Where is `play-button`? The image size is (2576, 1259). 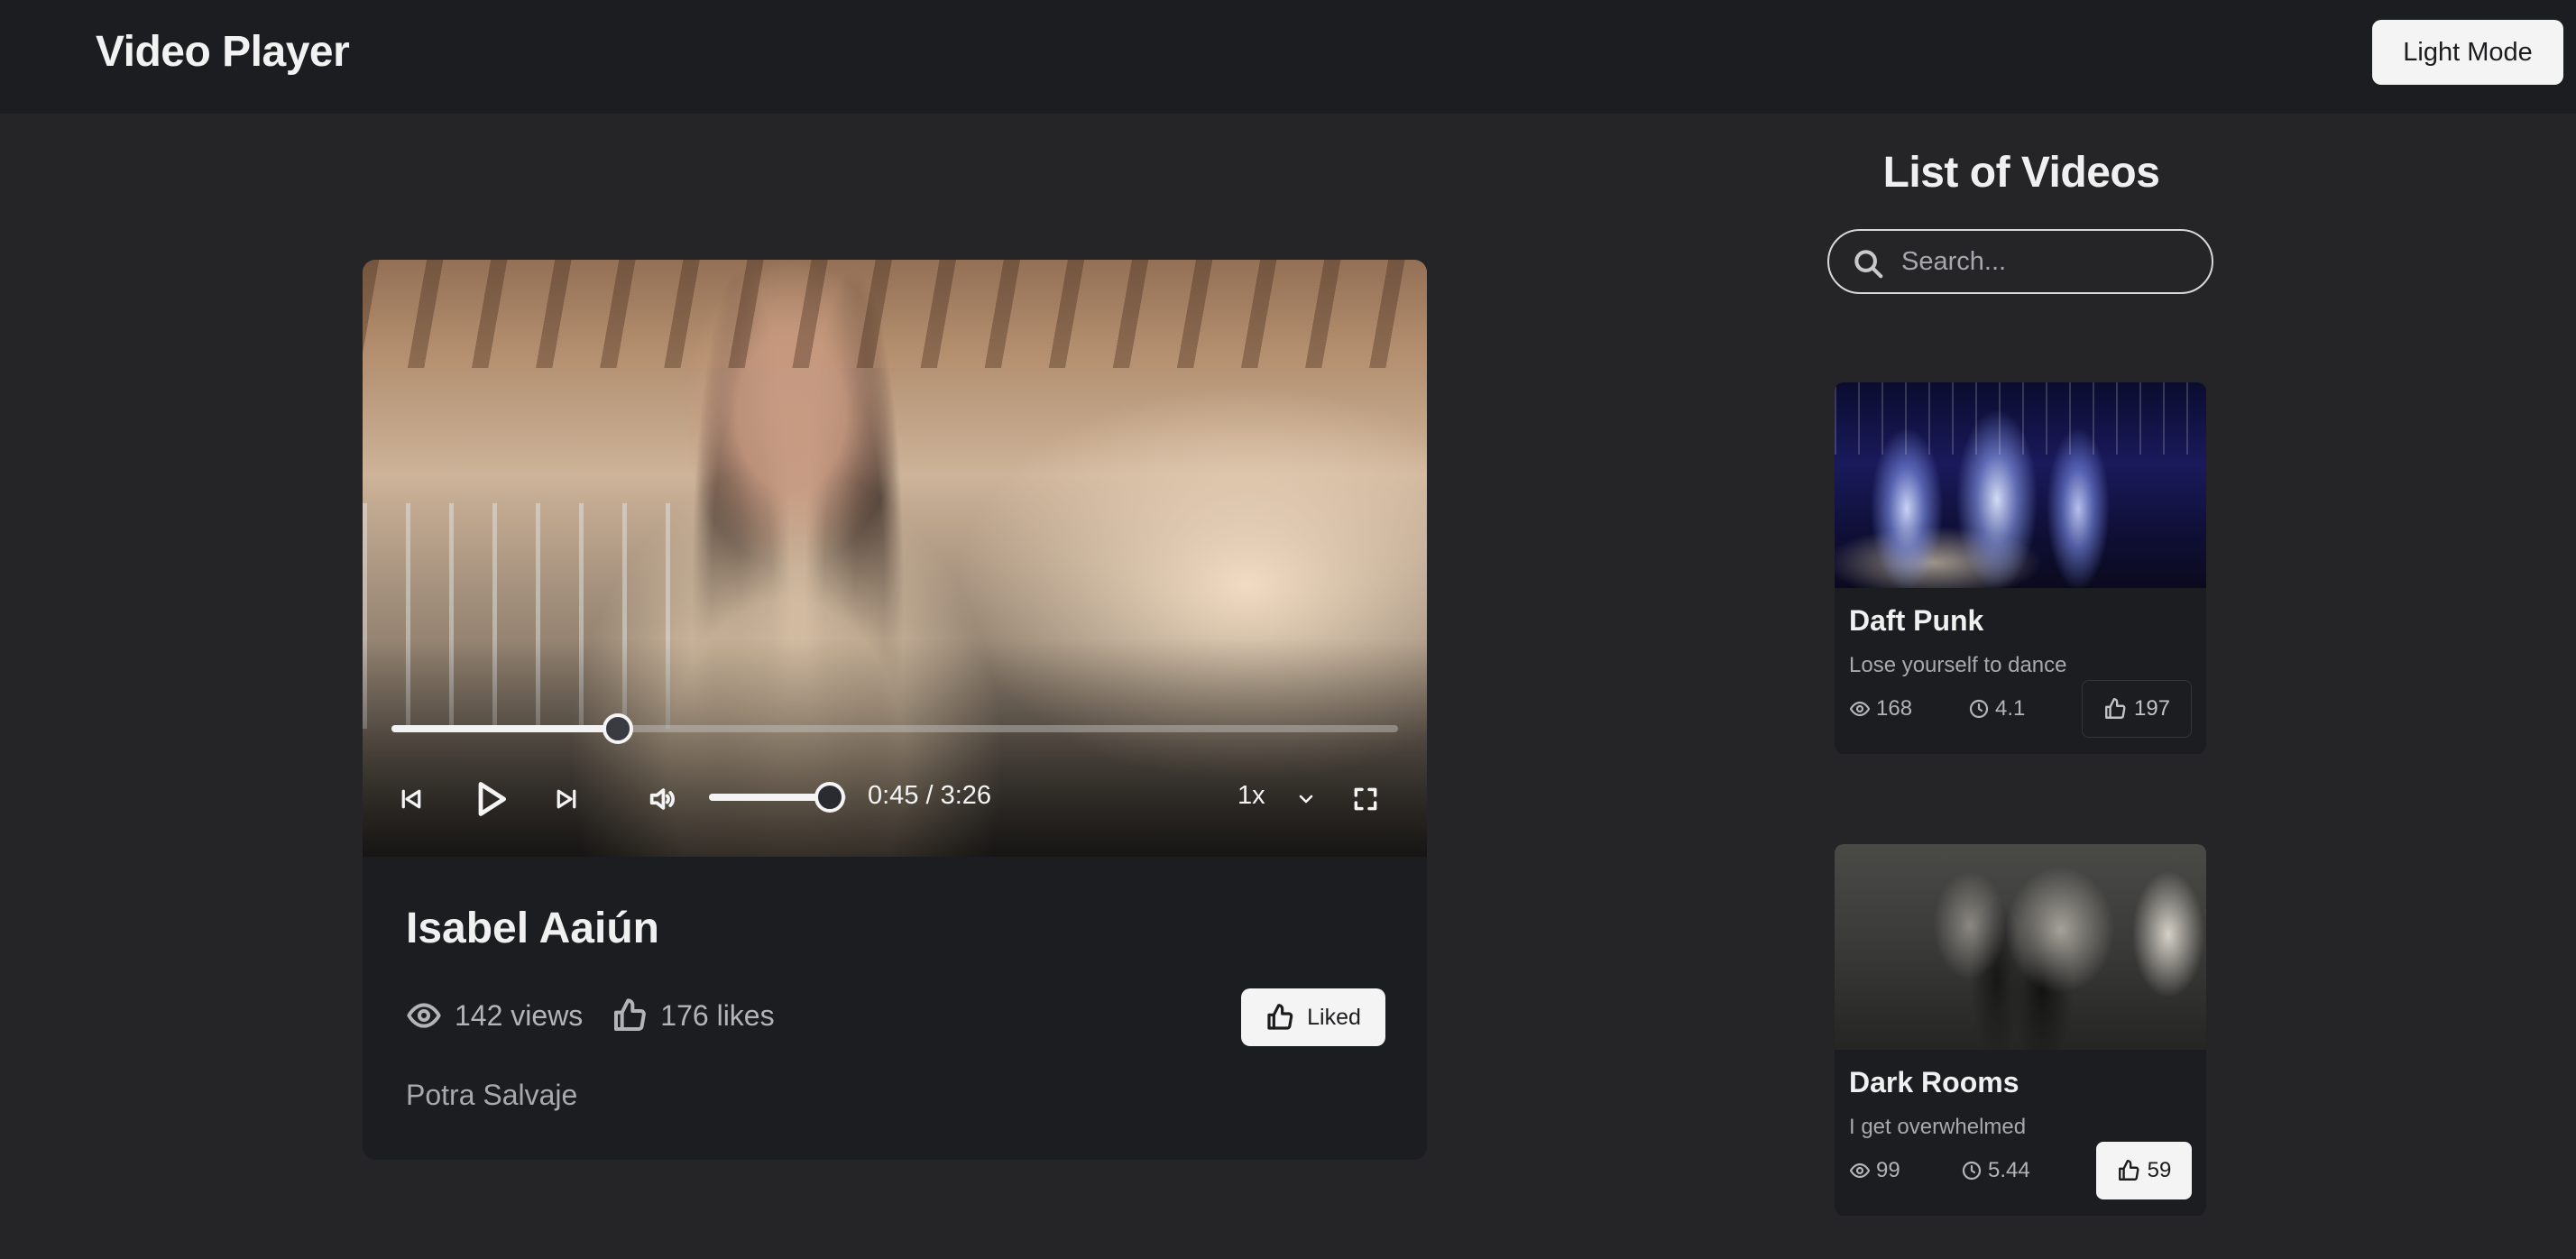 play-button is located at coordinates (491, 799).